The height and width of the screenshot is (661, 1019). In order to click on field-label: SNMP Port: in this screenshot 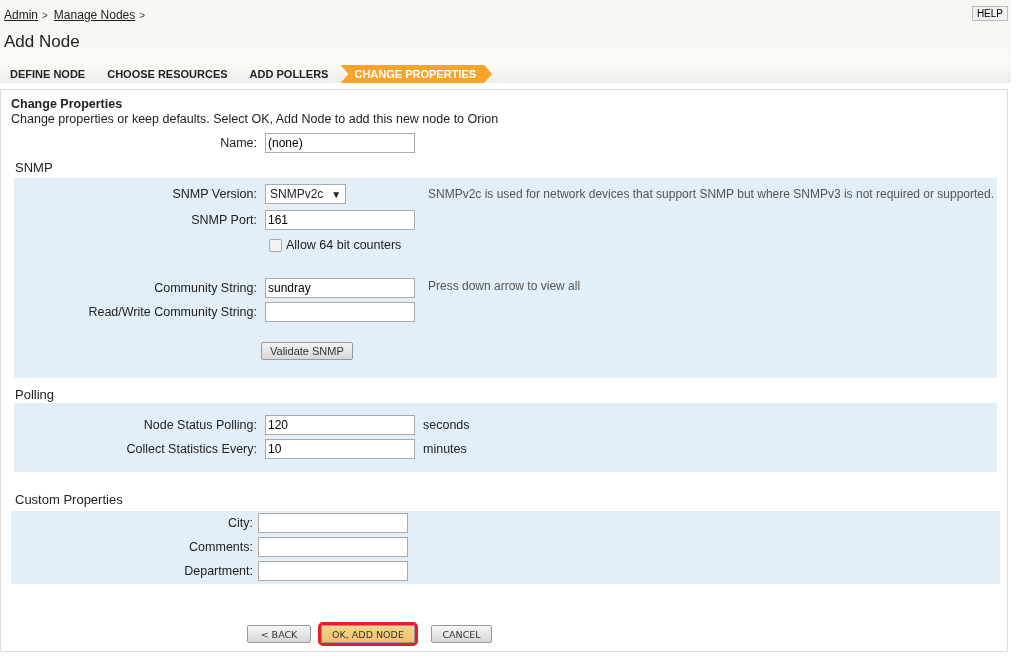, I will do `click(224, 220)`.